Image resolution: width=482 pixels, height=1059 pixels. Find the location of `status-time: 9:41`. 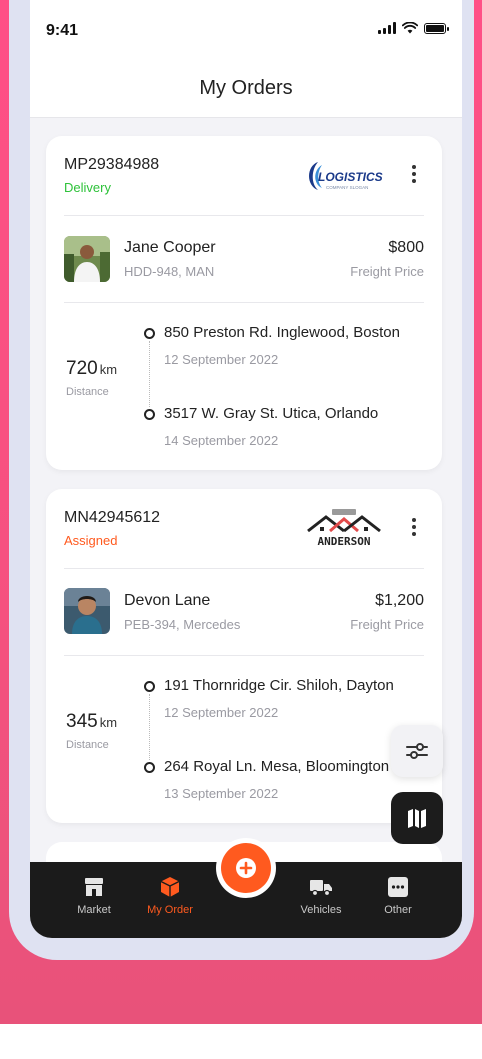

status-time: 9:41 is located at coordinates (62, 30).